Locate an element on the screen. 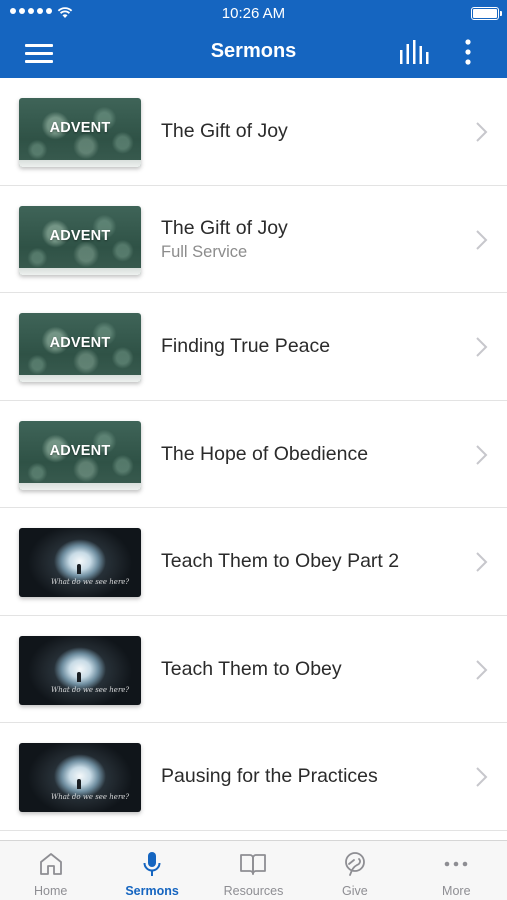 The height and width of the screenshot is (900, 507). tab-home: Home is located at coordinates (50, 870).